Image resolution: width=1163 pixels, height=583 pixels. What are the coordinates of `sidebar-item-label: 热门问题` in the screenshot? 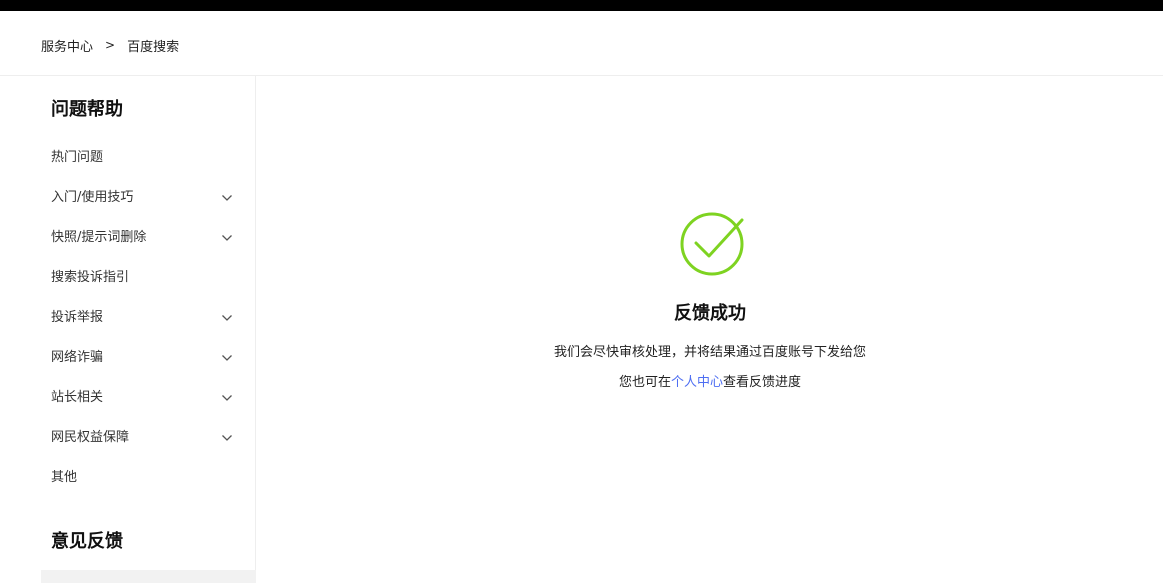 It's located at (77, 157).